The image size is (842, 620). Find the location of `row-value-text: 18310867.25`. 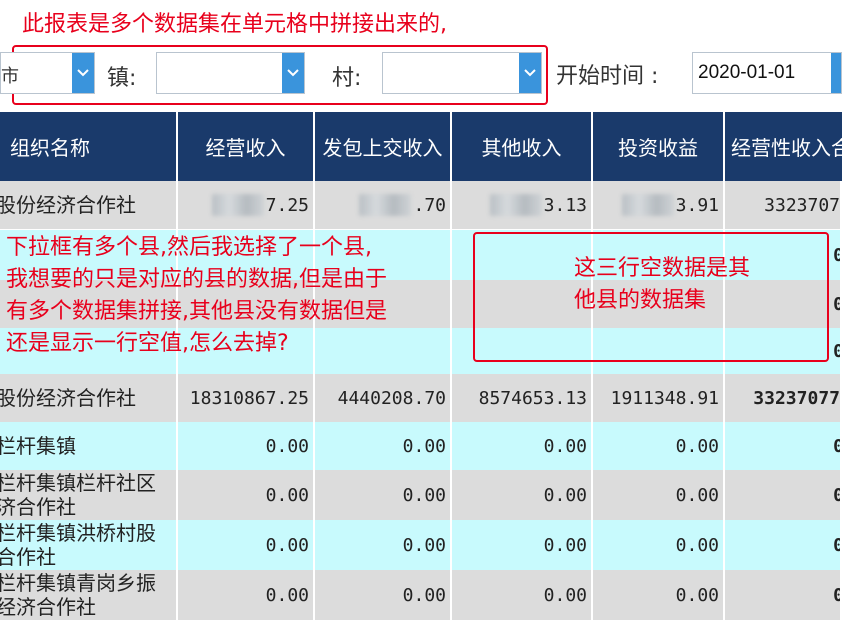

row-value-text: 18310867.25 is located at coordinates (249, 398).